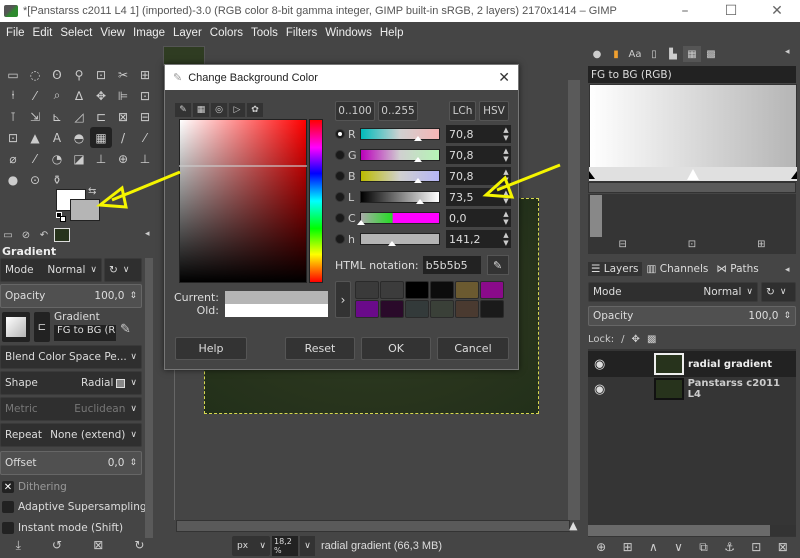  I want to click on channel-slider, so click(400, 155).